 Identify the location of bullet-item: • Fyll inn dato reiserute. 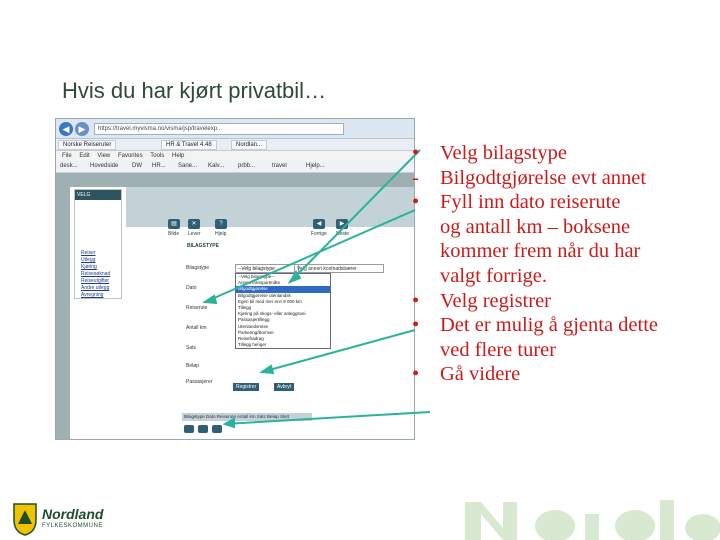
(565, 202).